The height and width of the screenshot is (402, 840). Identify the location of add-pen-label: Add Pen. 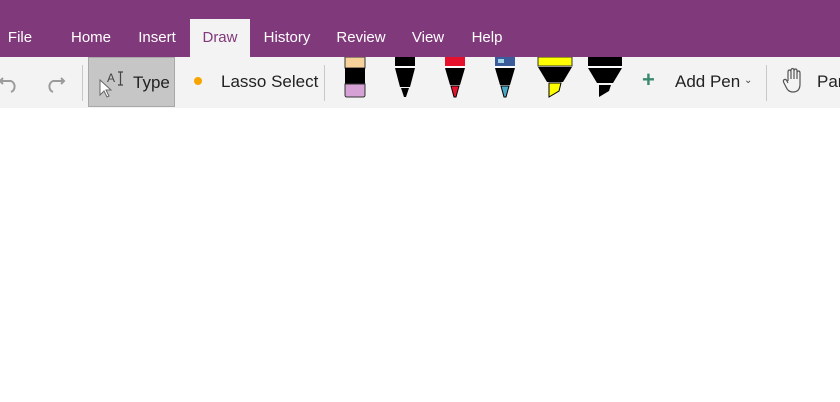
(708, 81).